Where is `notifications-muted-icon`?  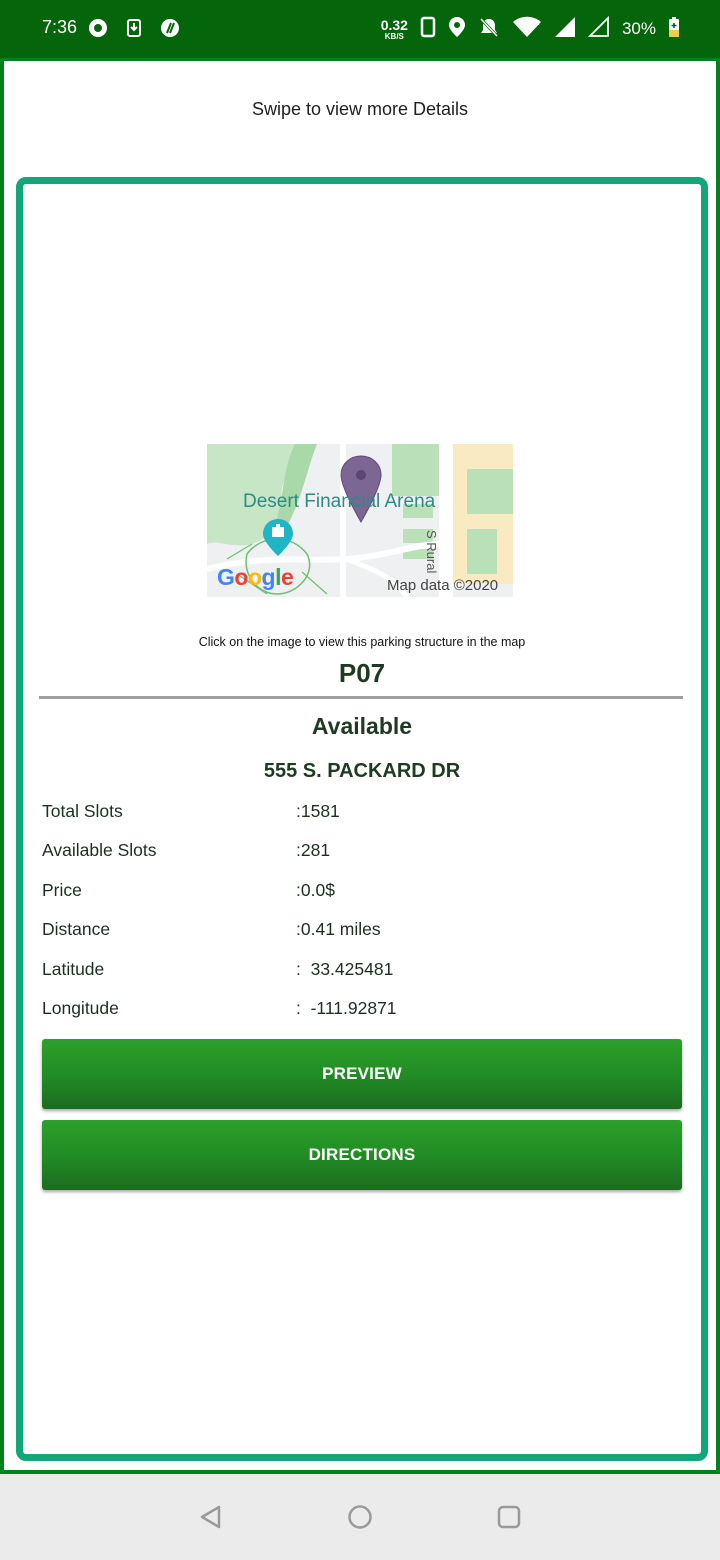
notifications-muted-icon is located at coordinates (489, 29).